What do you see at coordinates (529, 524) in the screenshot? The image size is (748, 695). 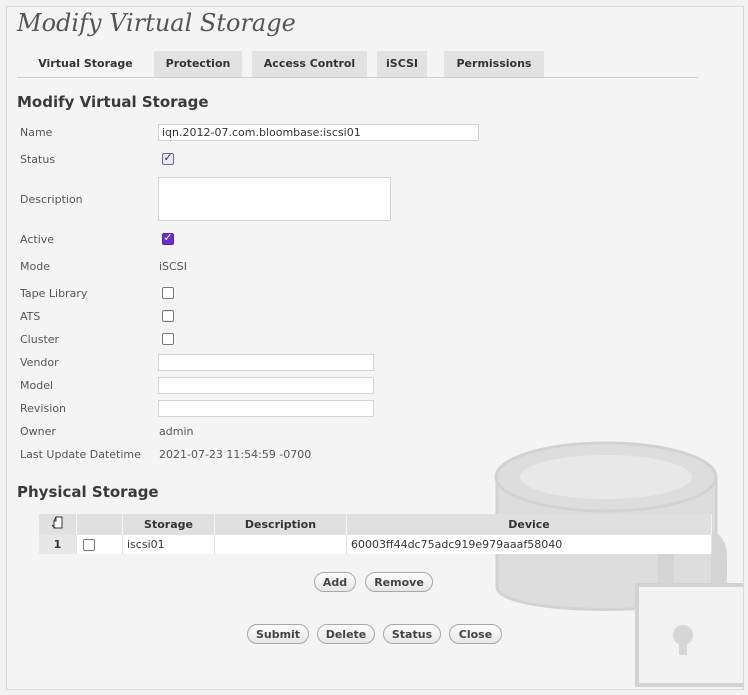 I see `device-column-header: Device` at bounding box center [529, 524].